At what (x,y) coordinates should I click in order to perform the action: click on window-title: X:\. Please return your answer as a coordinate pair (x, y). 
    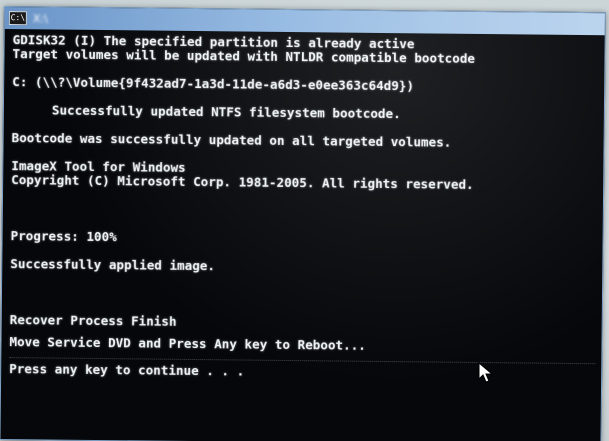
    Looking at the image, I should click on (40, 18).